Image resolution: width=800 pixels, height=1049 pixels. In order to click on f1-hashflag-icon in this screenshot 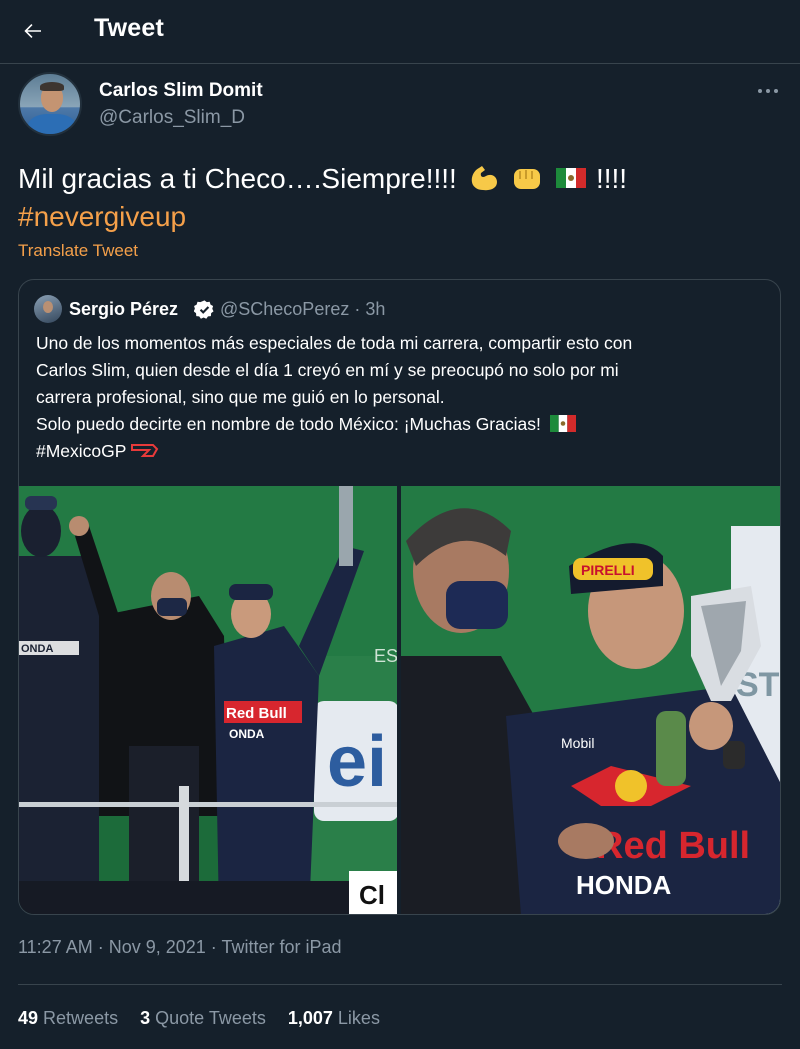, I will do `click(145, 450)`.